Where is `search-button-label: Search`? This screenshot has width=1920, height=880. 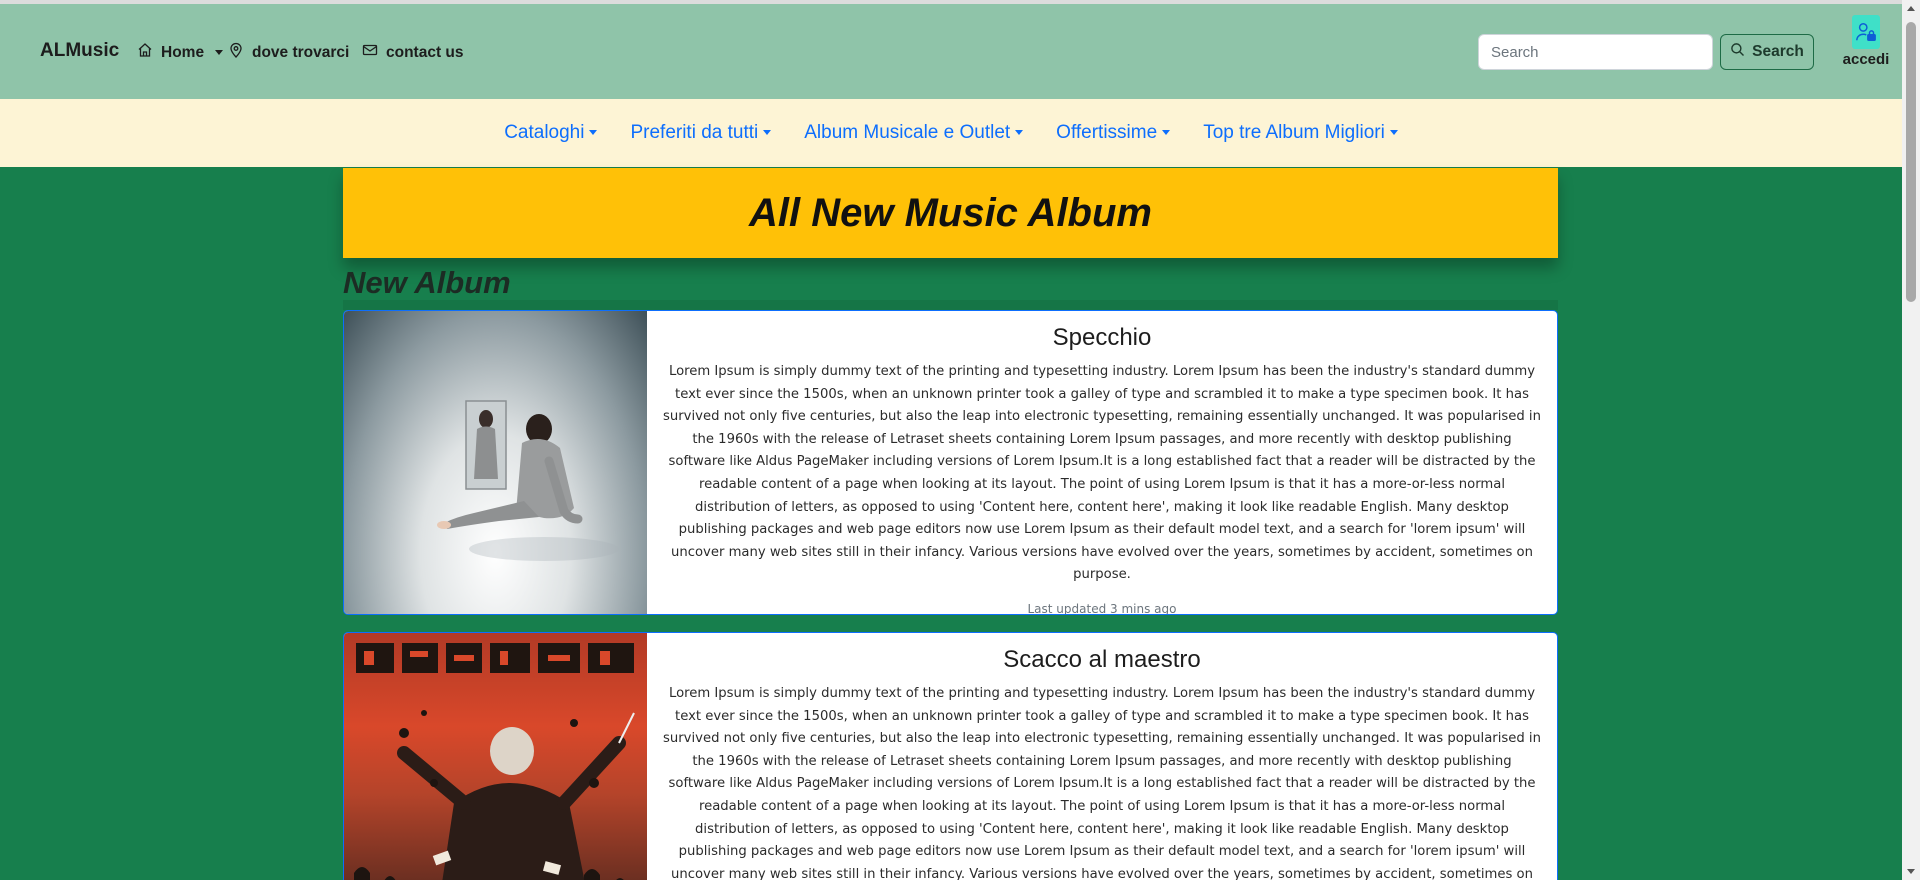
search-button-label: Search is located at coordinates (1778, 51).